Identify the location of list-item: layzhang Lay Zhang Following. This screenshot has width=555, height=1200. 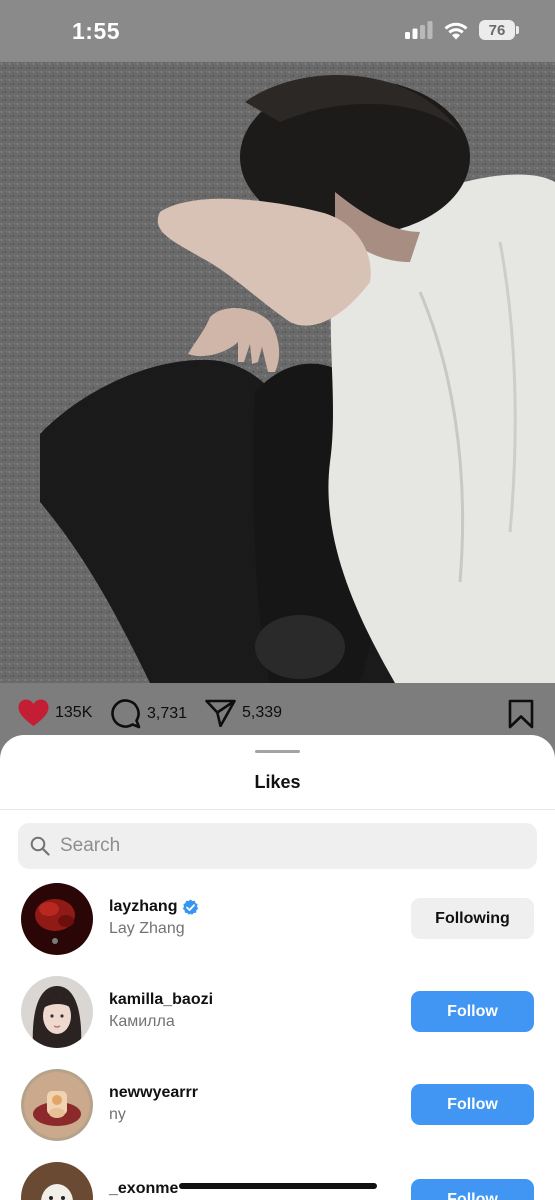
(277, 929).